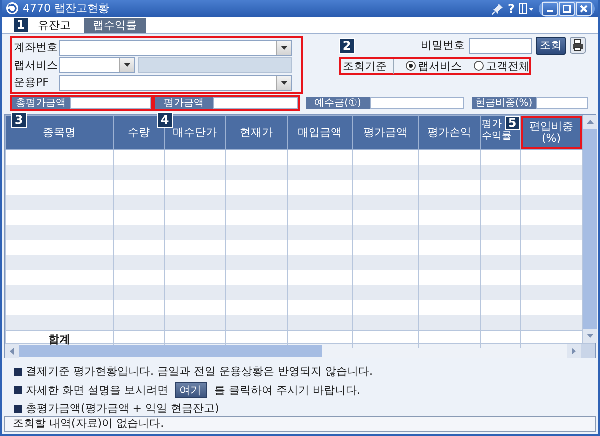 The width and height of the screenshot is (600, 436). I want to click on field-label: 예수금(①), so click(338, 103).